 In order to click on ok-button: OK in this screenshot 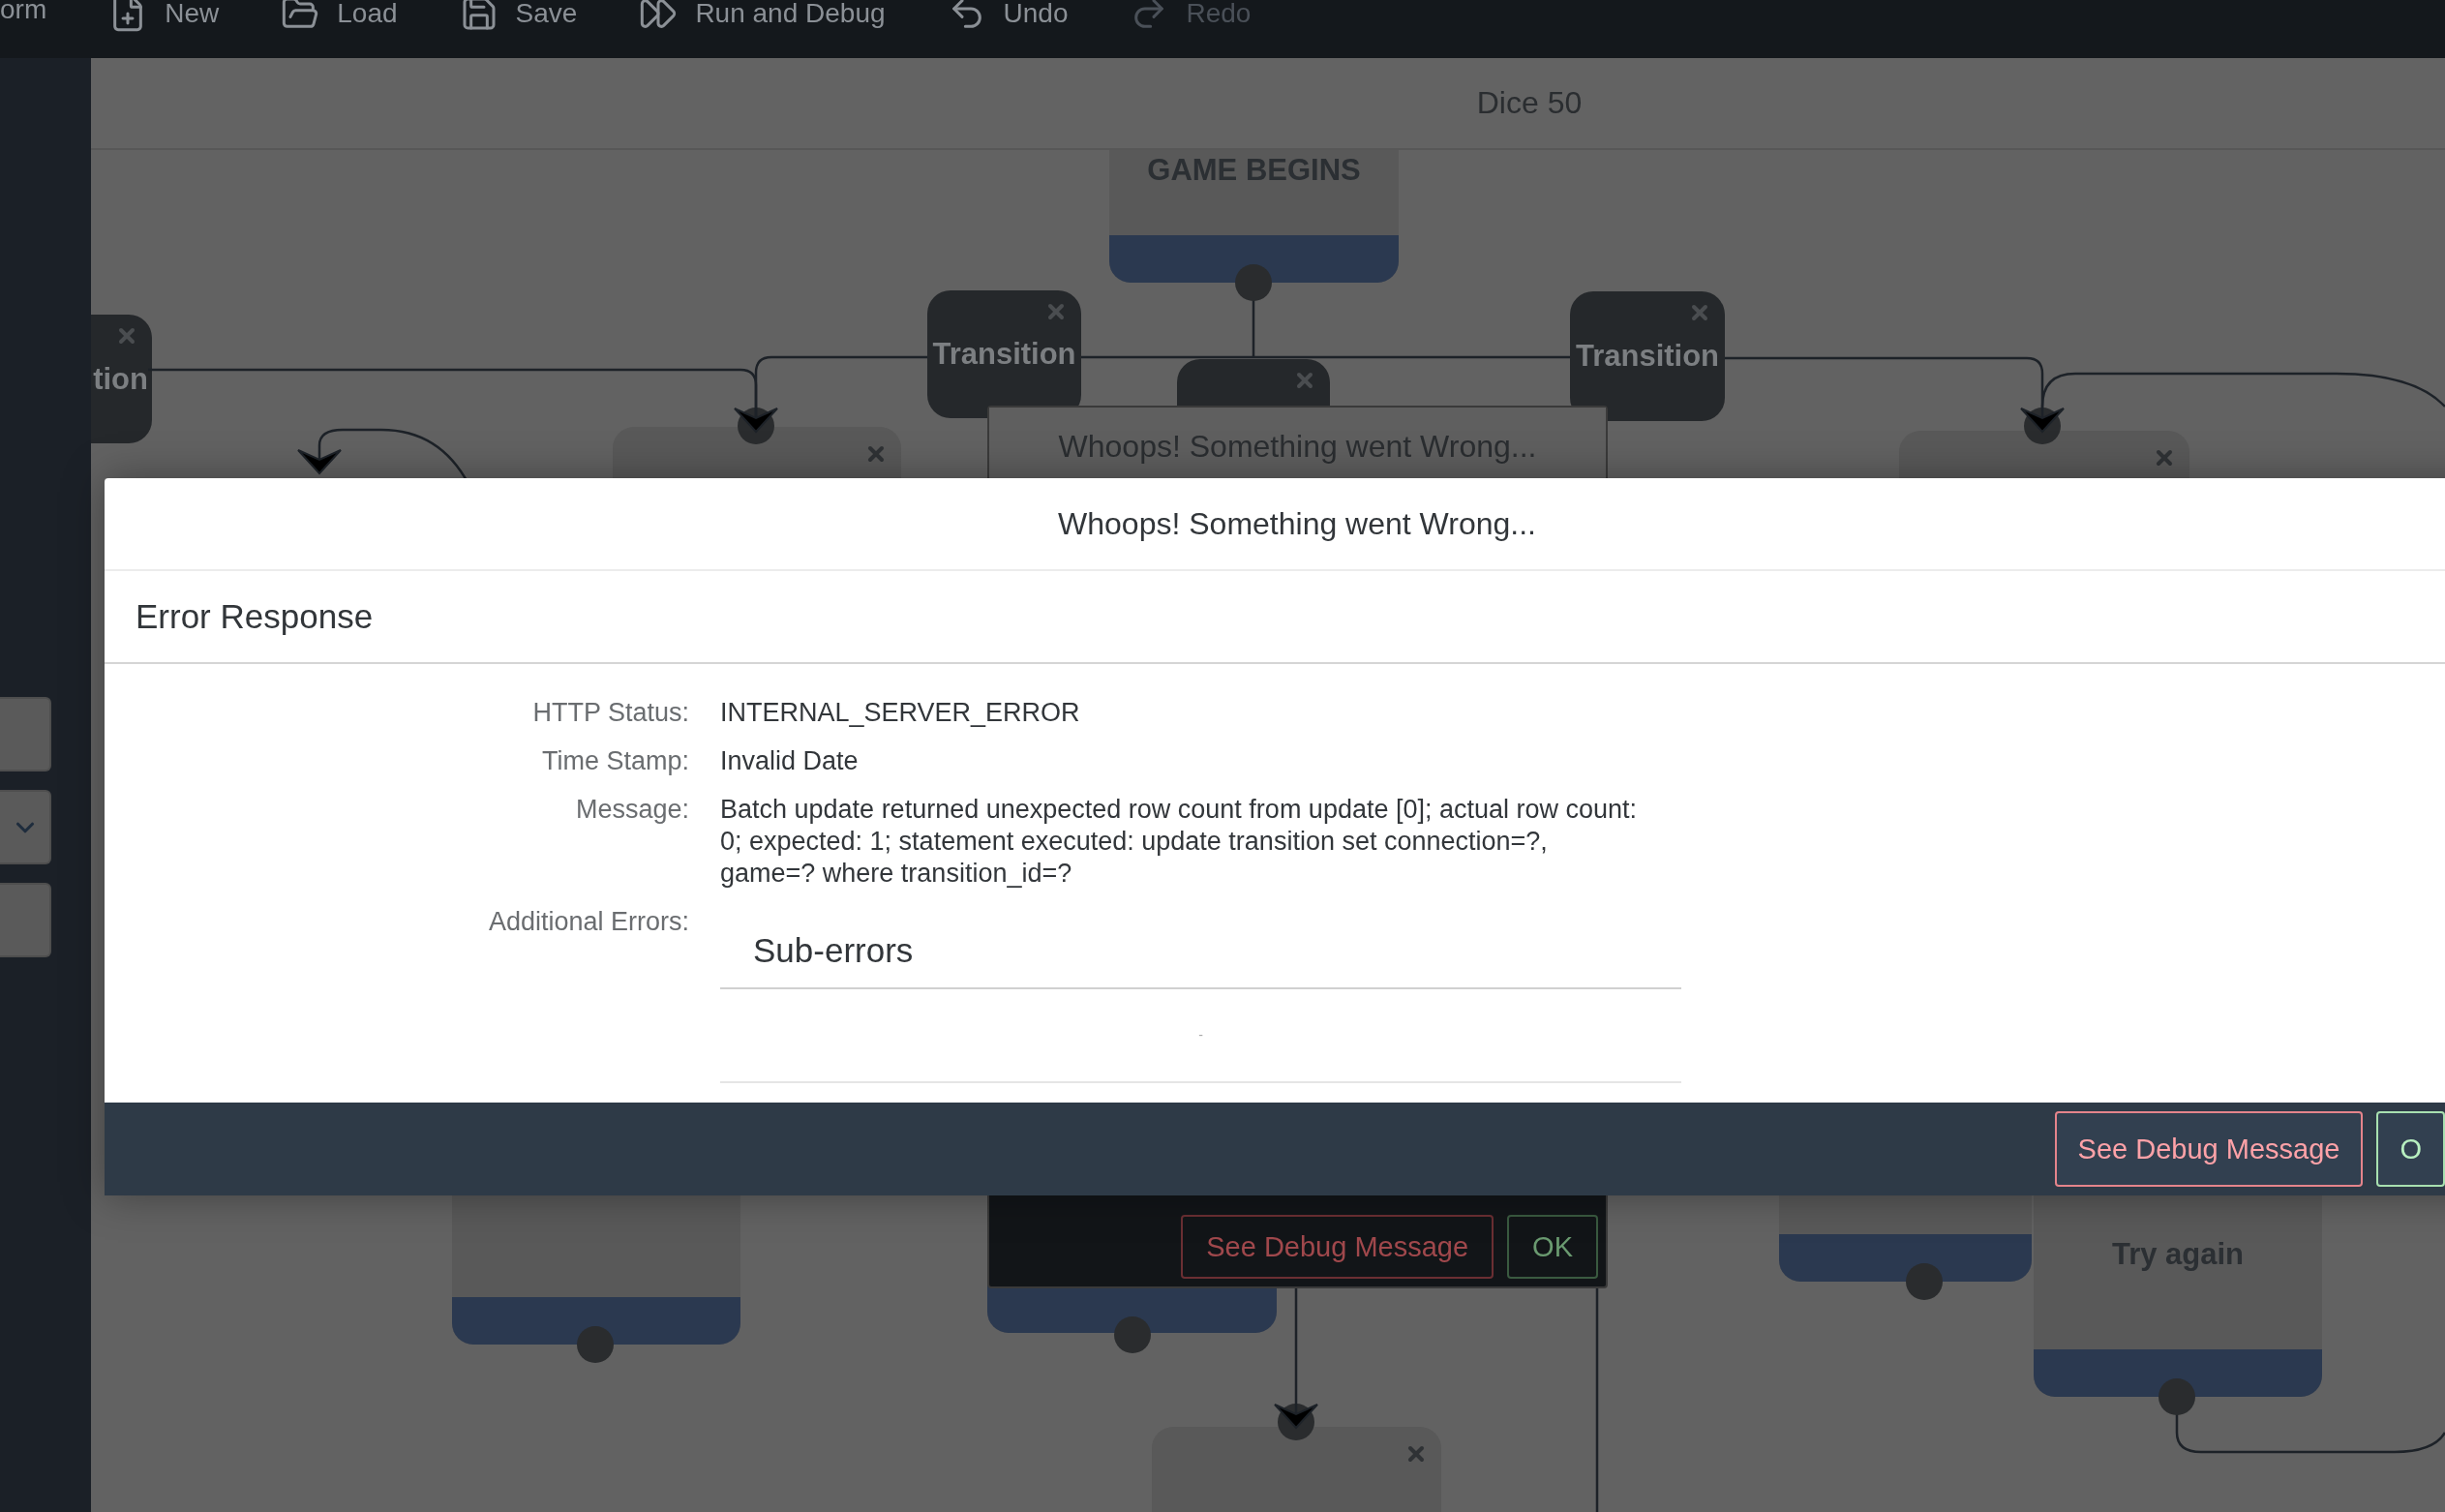, I will do `click(1552, 1247)`.